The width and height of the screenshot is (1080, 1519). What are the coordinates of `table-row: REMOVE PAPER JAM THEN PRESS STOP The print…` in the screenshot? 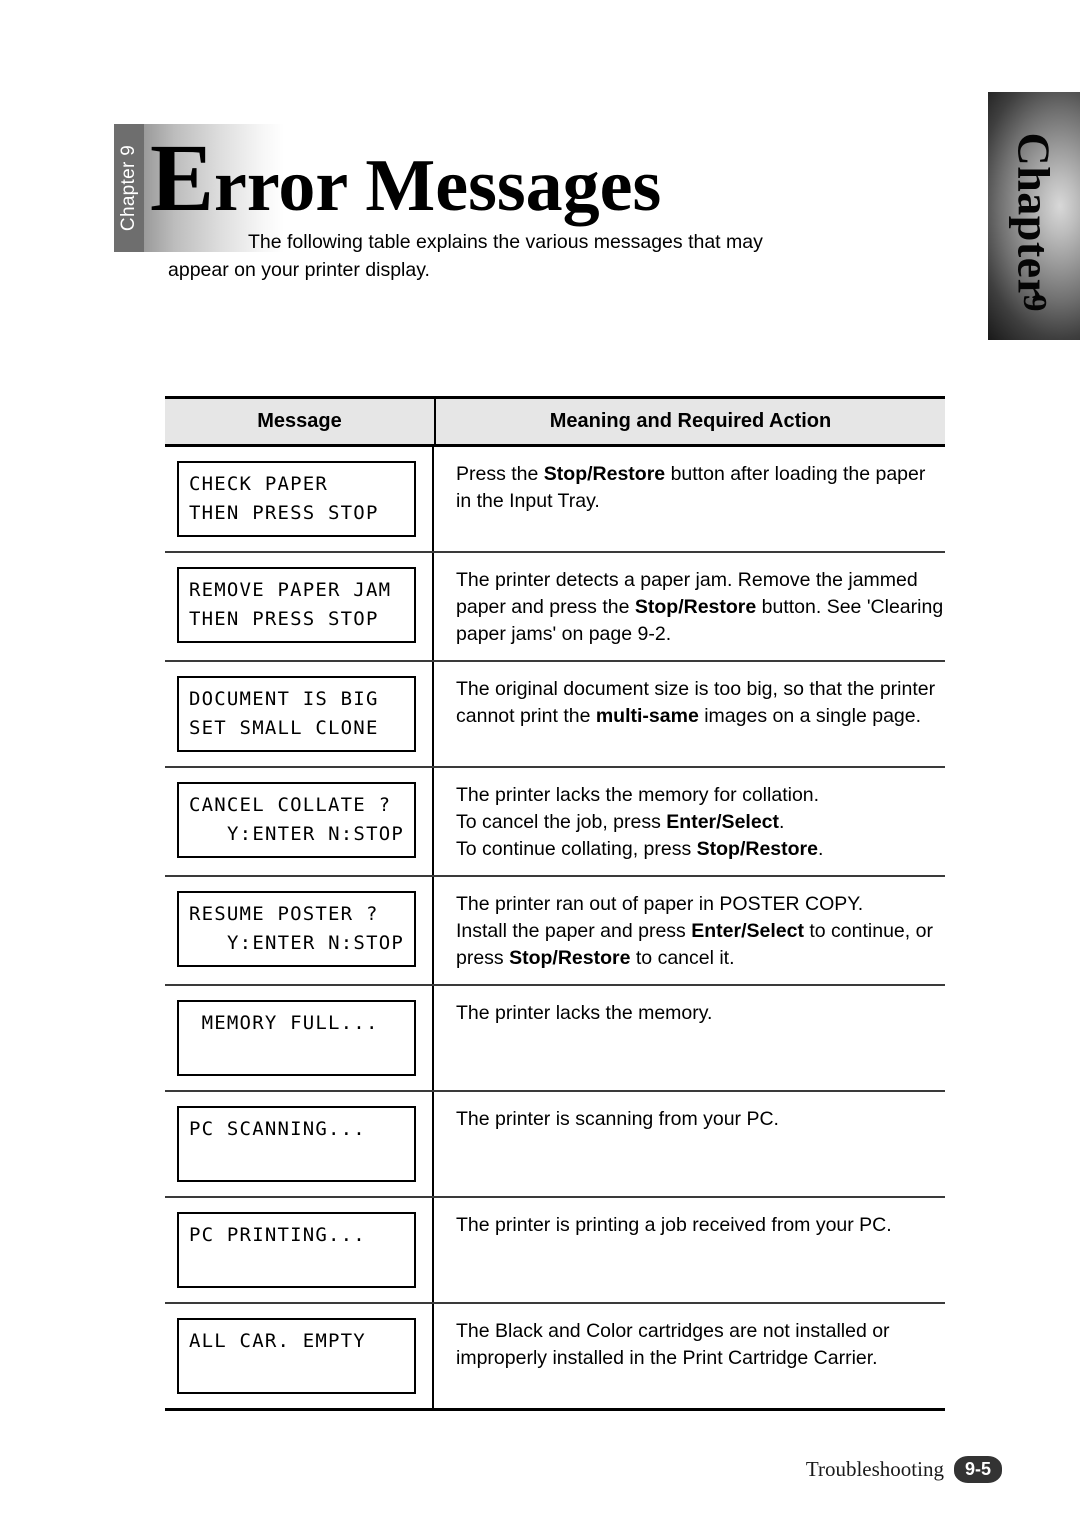 It's located at (555, 607).